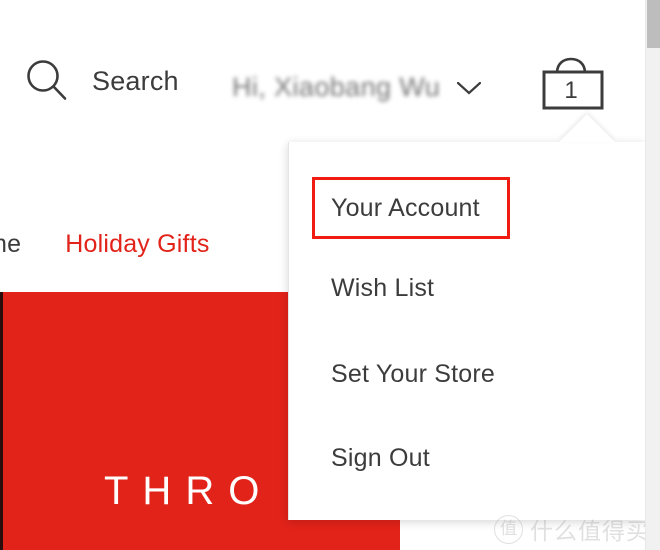 The width and height of the screenshot is (660, 550). What do you see at coordinates (380, 458) in the screenshot?
I see `menu-item-sign-out: Sign Out` at bounding box center [380, 458].